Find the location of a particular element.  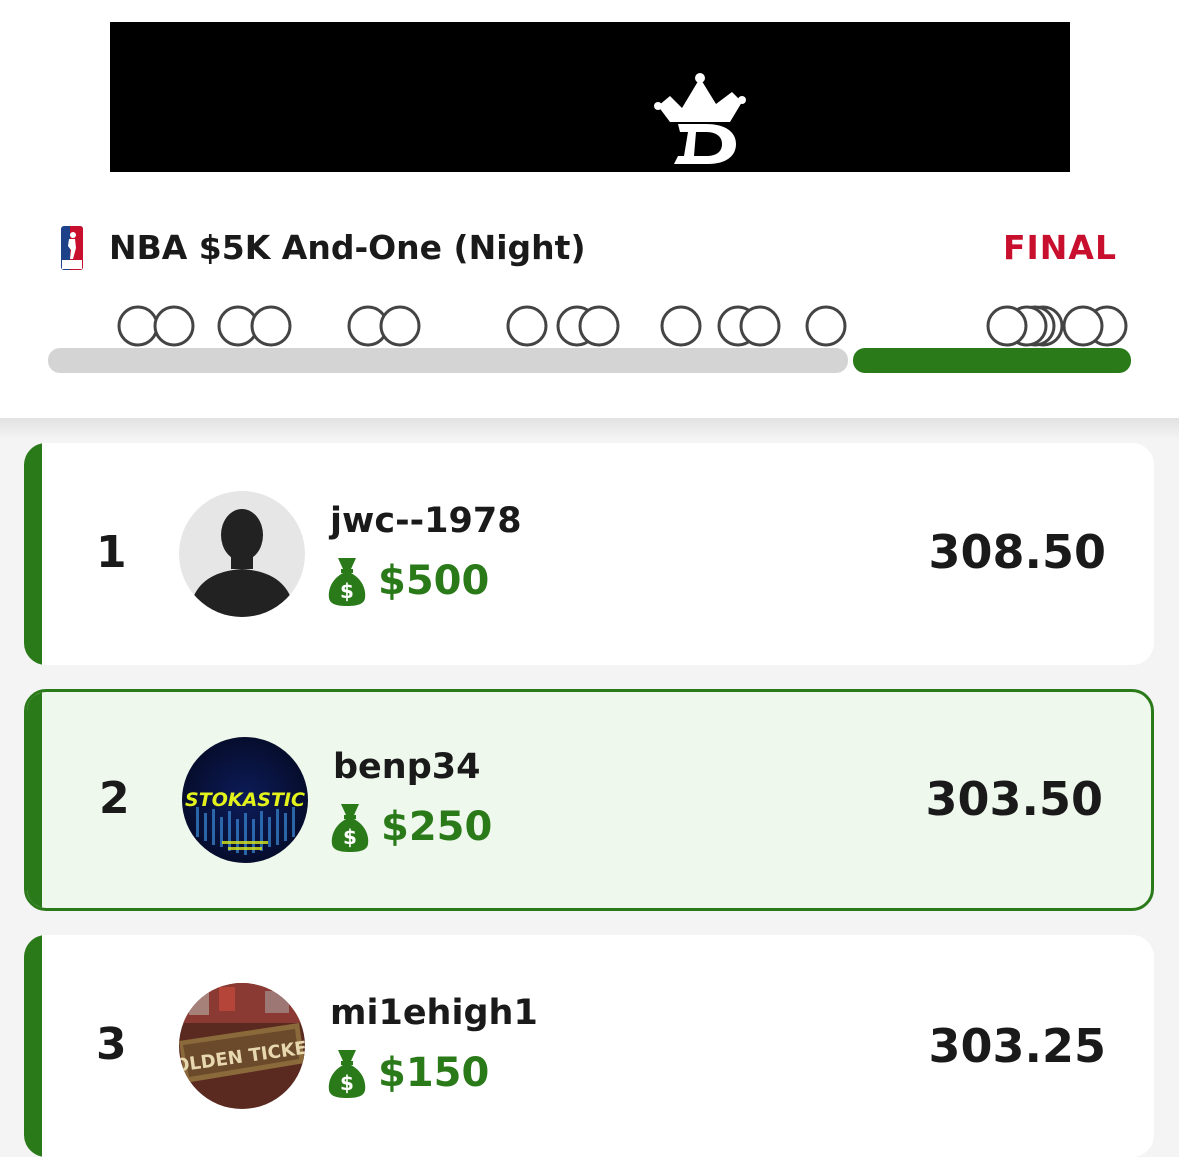

username: jwc--1978 is located at coordinates (426, 521).